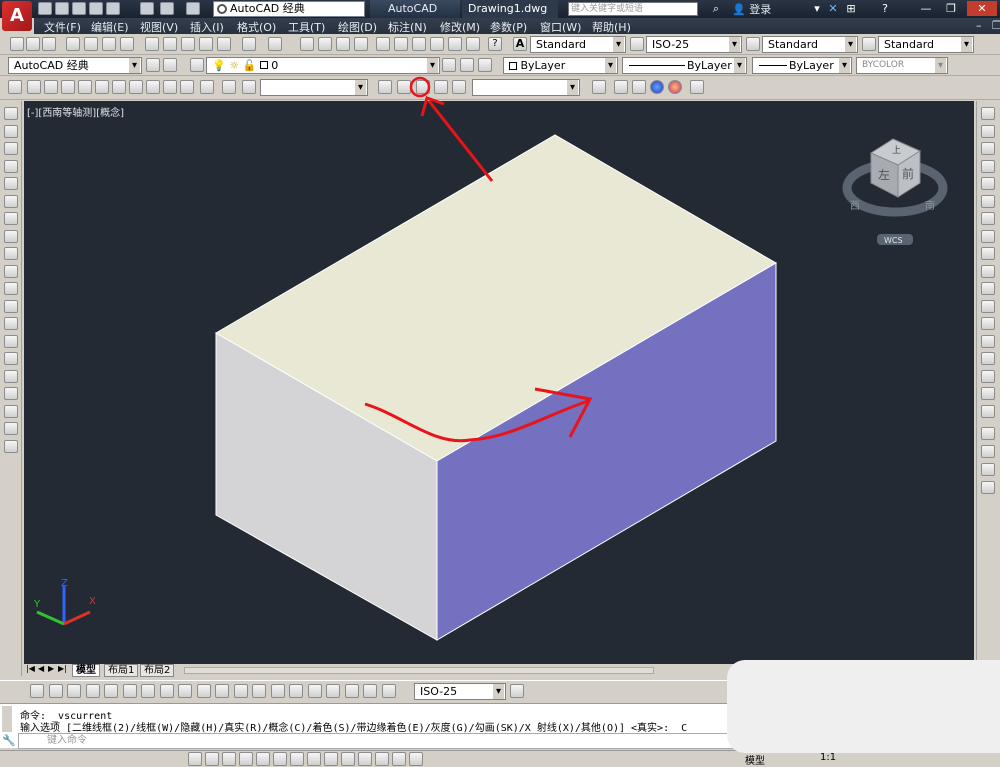 This screenshot has width=1000, height=767. Describe the element at coordinates (404, 87) in the screenshot. I see `orbit-icon` at that location.